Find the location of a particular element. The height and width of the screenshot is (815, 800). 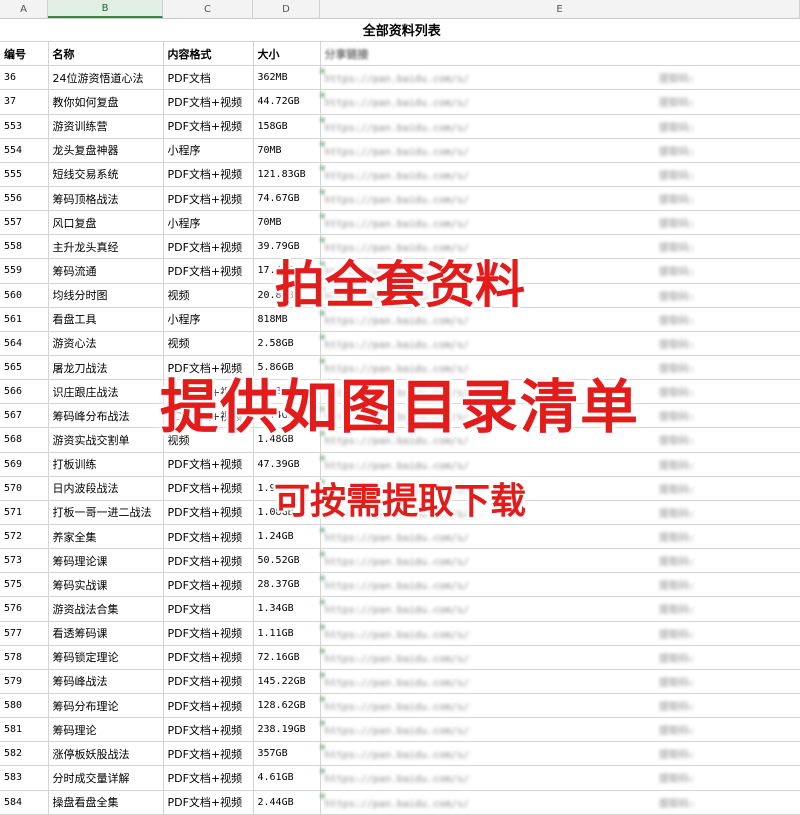

cell-id: 561 is located at coordinates (24, 319).